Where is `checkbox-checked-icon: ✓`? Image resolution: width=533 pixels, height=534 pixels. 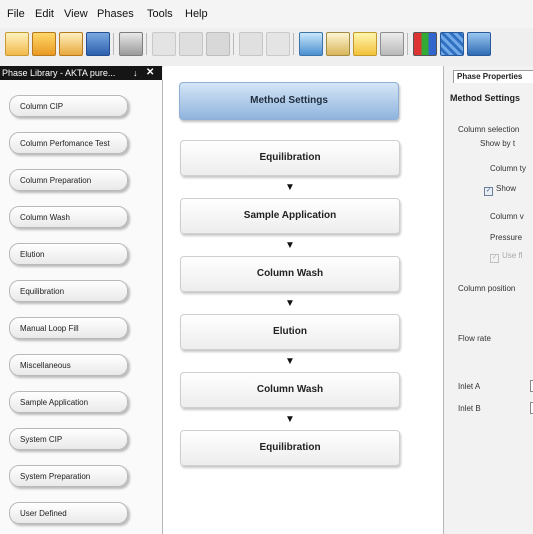 checkbox-checked-icon: ✓ is located at coordinates (488, 191).